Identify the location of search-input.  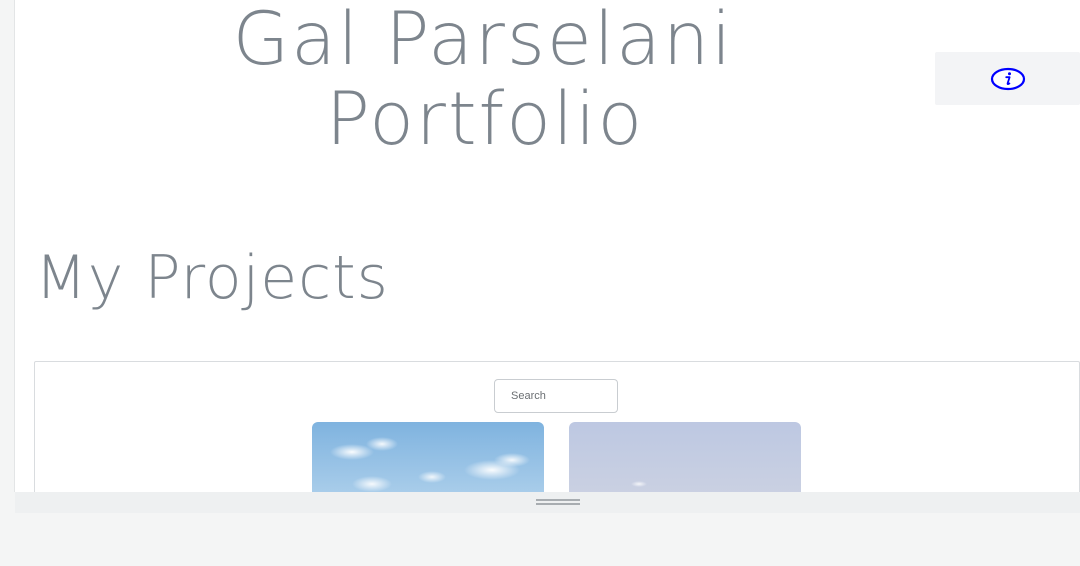
(556, 396).